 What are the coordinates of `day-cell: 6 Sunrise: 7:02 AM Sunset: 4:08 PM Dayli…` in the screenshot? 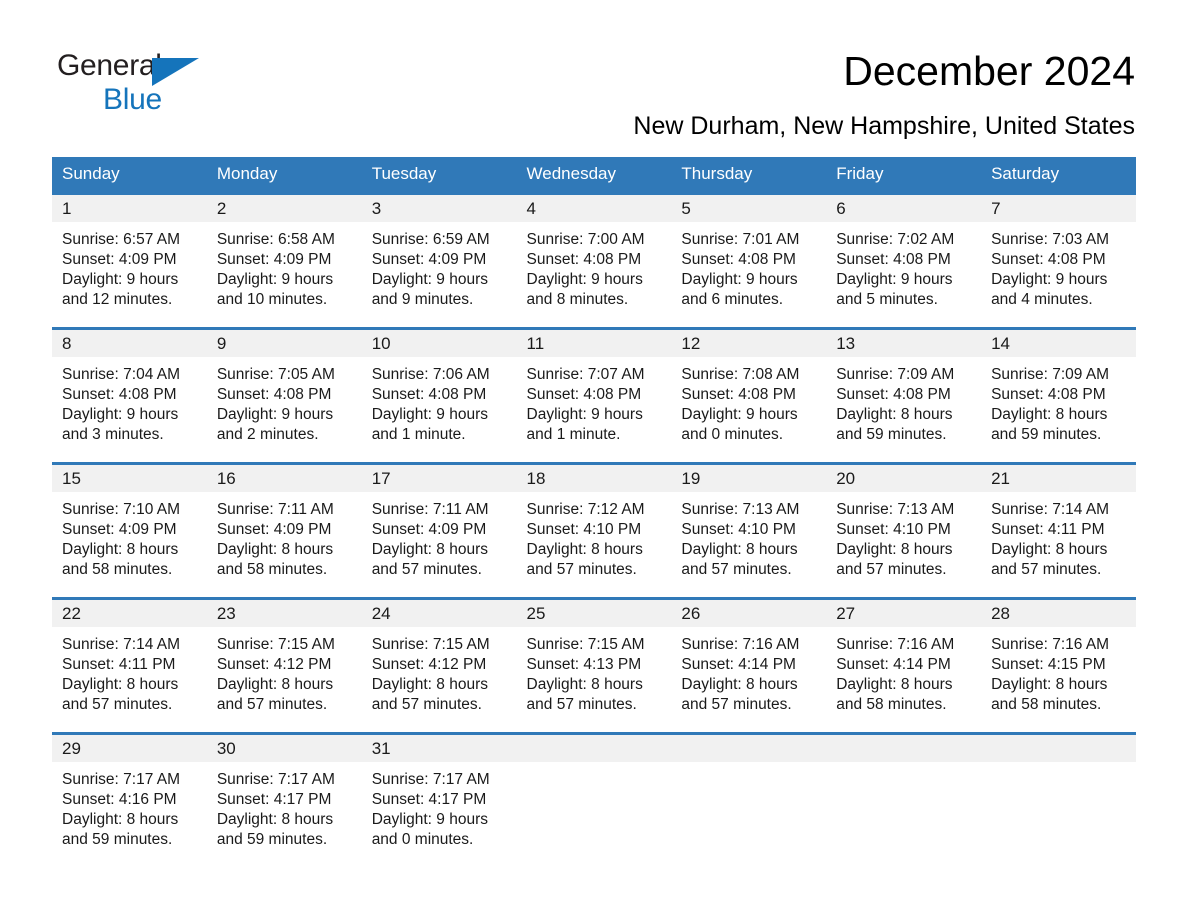 It's located at (904, 260).